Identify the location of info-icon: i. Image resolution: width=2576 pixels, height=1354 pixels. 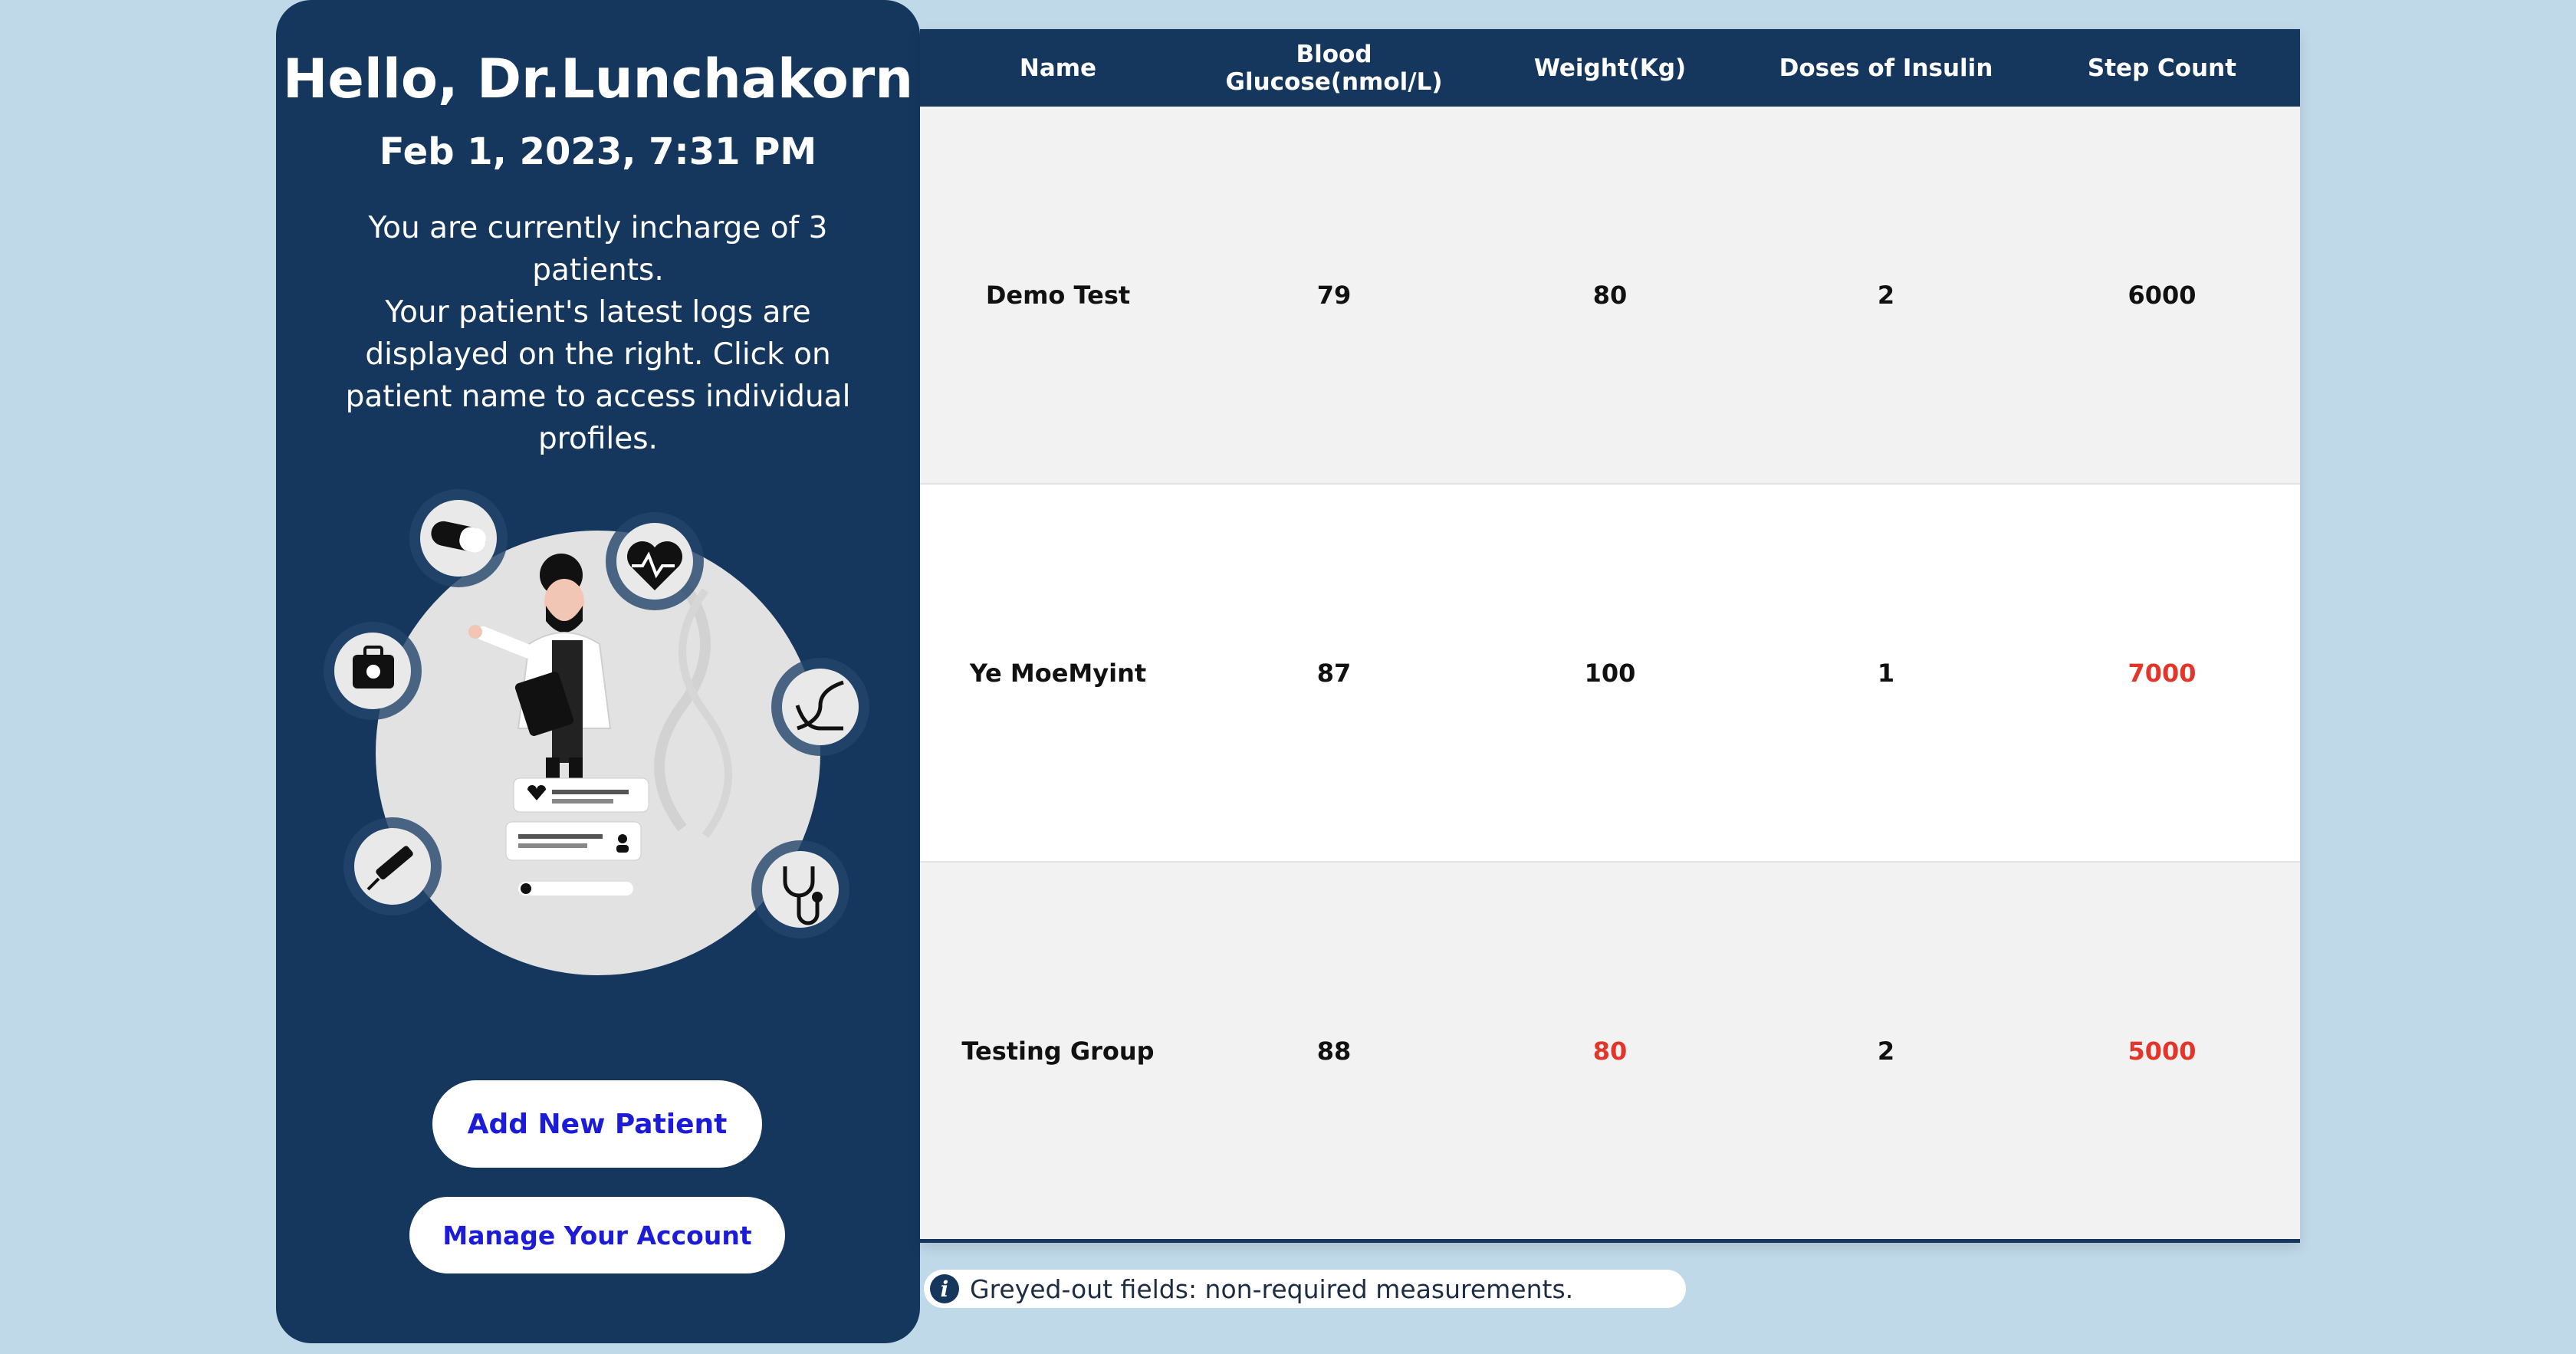
(945, 1288).